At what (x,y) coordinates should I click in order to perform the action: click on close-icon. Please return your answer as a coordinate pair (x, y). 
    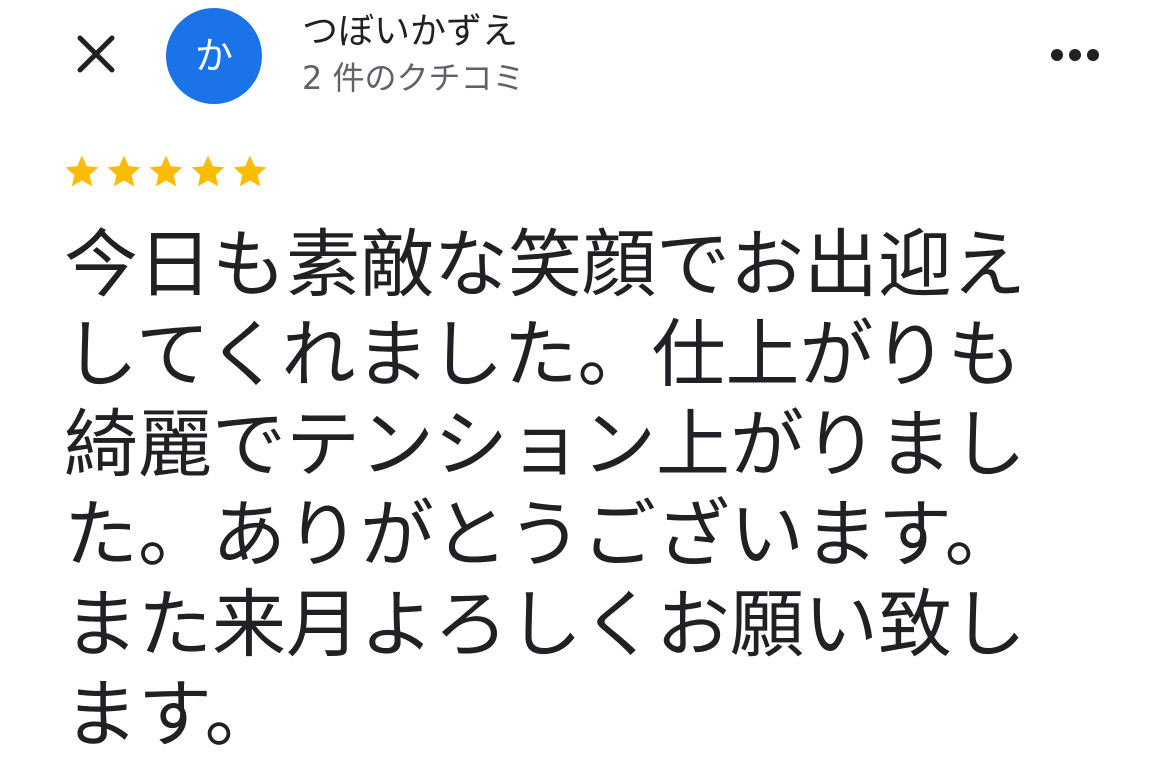
    Looking at the image, I should click on (96, 54).